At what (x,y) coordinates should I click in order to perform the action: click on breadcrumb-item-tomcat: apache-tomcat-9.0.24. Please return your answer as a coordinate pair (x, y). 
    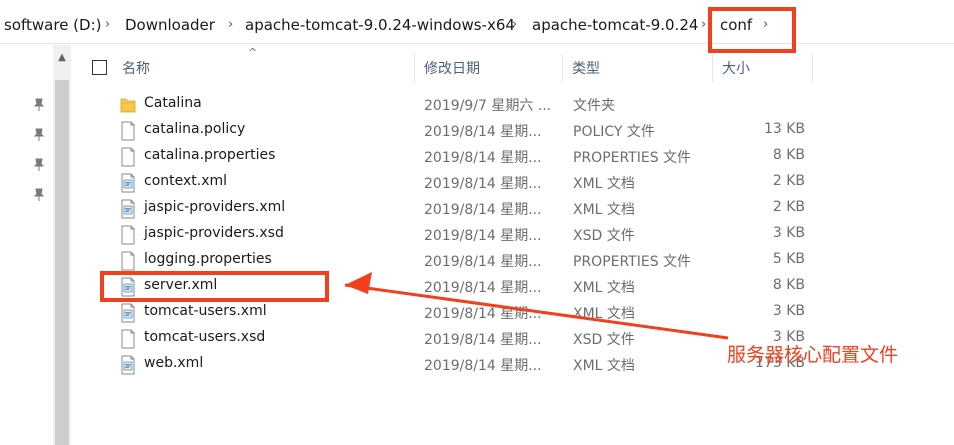
    Looking at the image, I should click on (615, 25).